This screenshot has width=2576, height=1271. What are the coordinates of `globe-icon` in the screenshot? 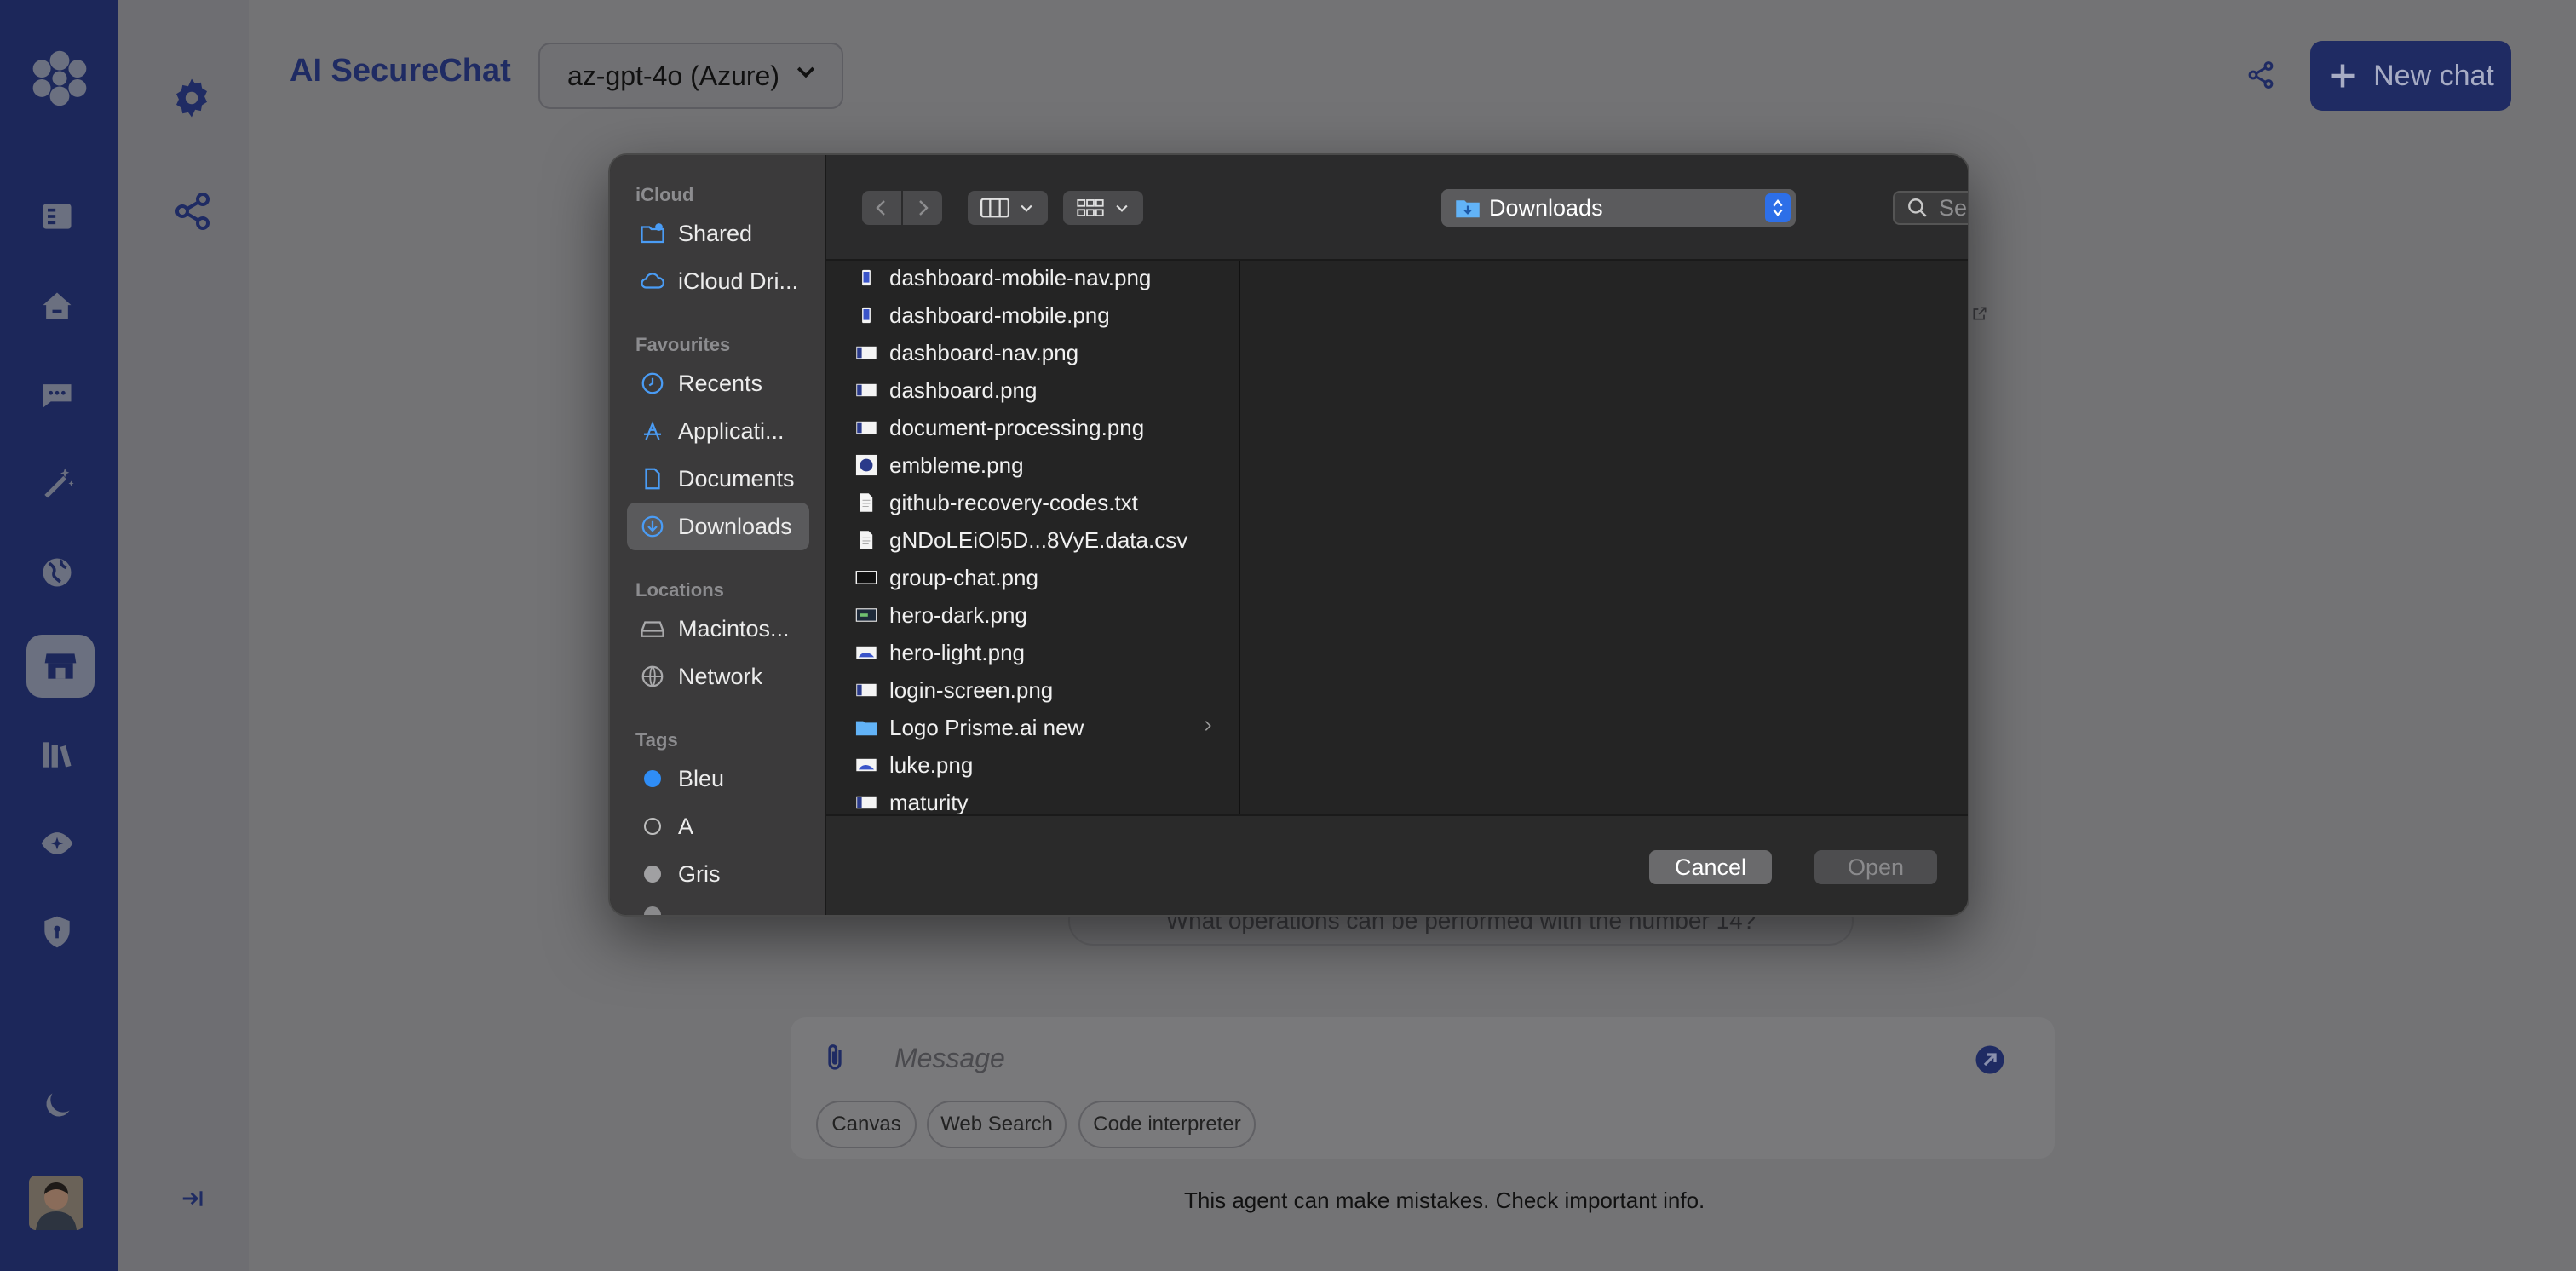 It's located at (57, 572).